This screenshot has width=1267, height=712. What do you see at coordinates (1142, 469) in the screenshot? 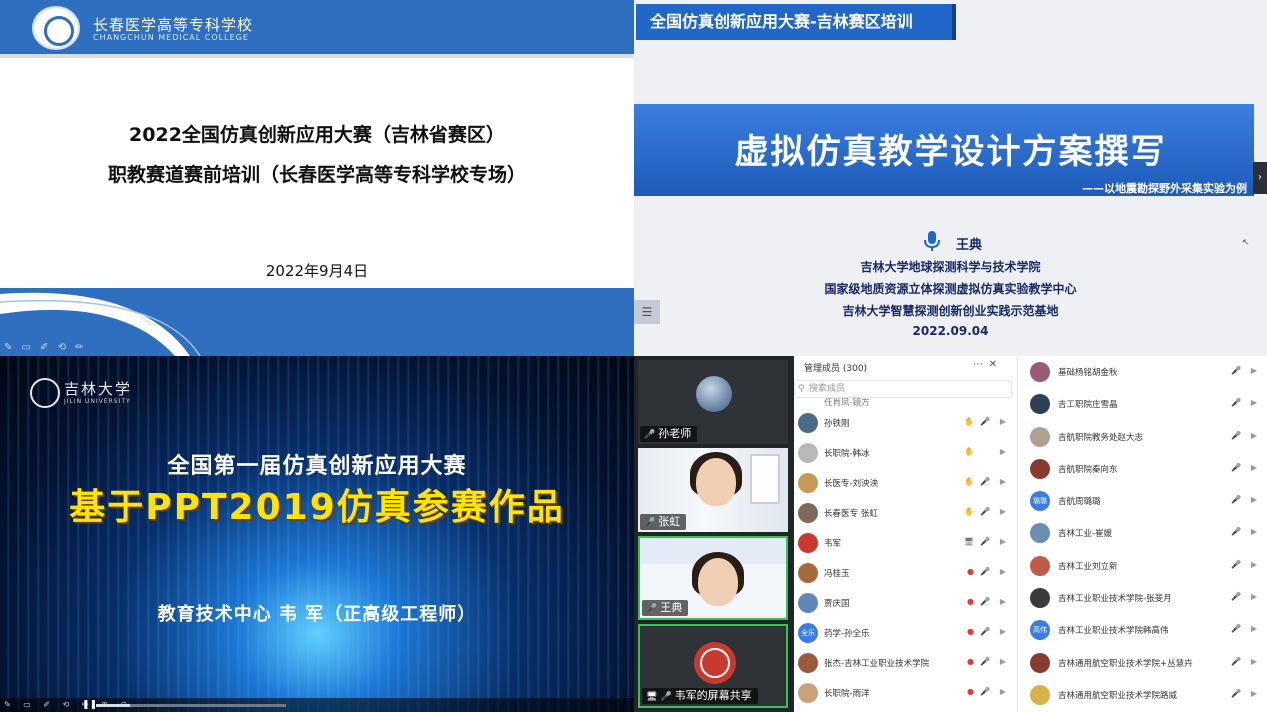
I see `list-item: 吉航职院秦向东 🎤 ▶` at bounding box center [1142, 469].